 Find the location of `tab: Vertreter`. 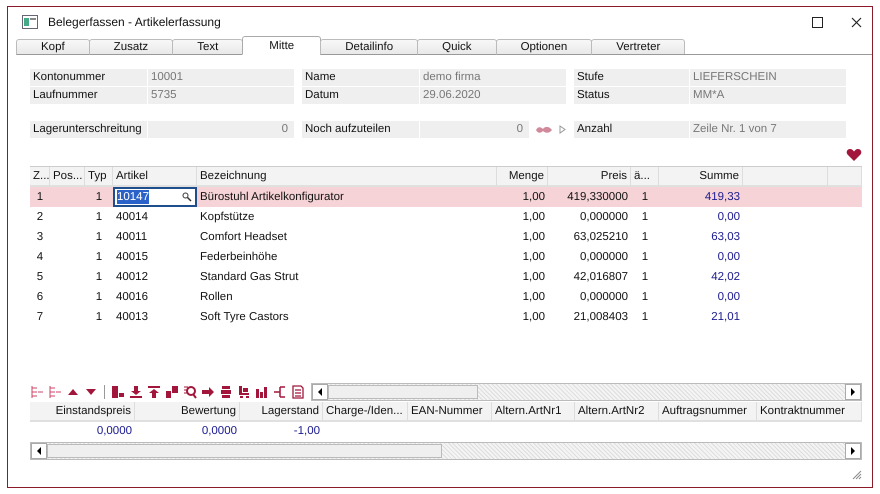

tab: Vertreter is located at coordinates (638, 47).